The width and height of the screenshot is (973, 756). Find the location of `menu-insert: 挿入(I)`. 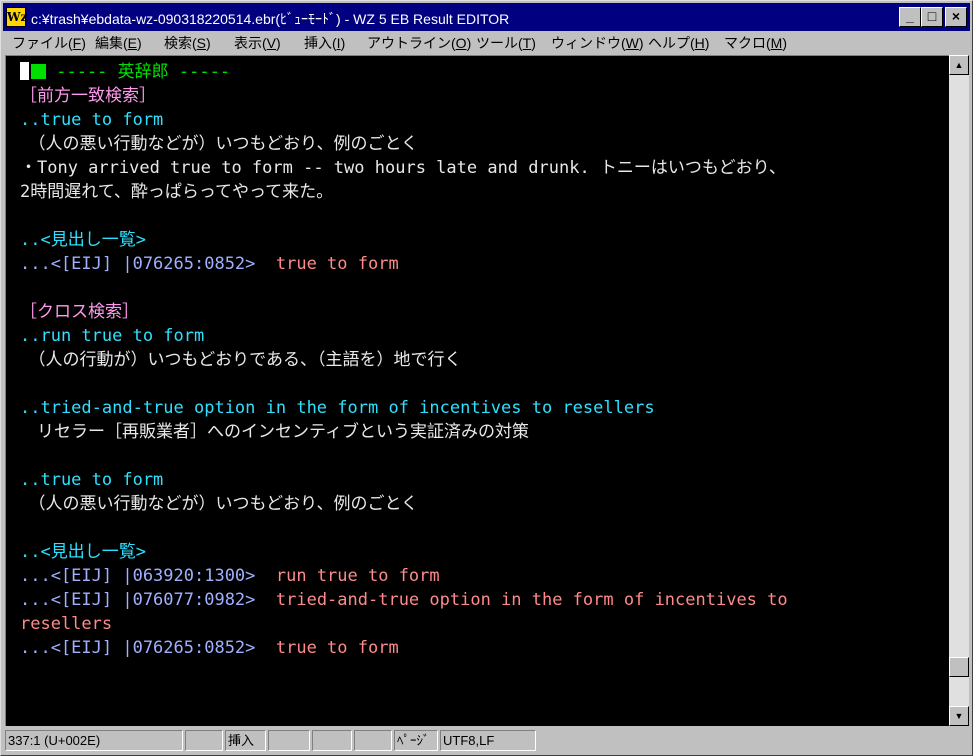

menu-insert: 挿入(I) is located at coordinates (324, 43).